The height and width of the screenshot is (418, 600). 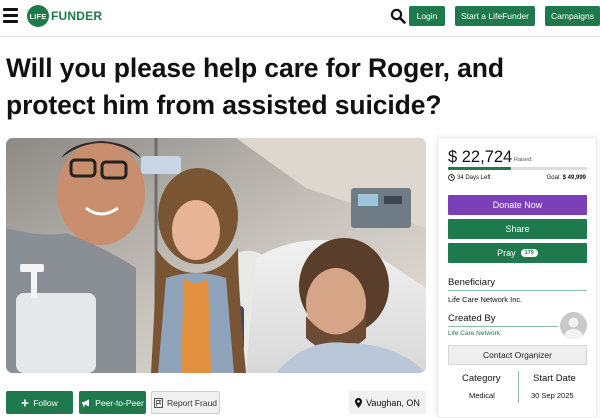 What do you see at coordinates (471, 282) in the screenshot?
I see `beneficiary-heading: Beneficiary` at bounding box center [471, 282].